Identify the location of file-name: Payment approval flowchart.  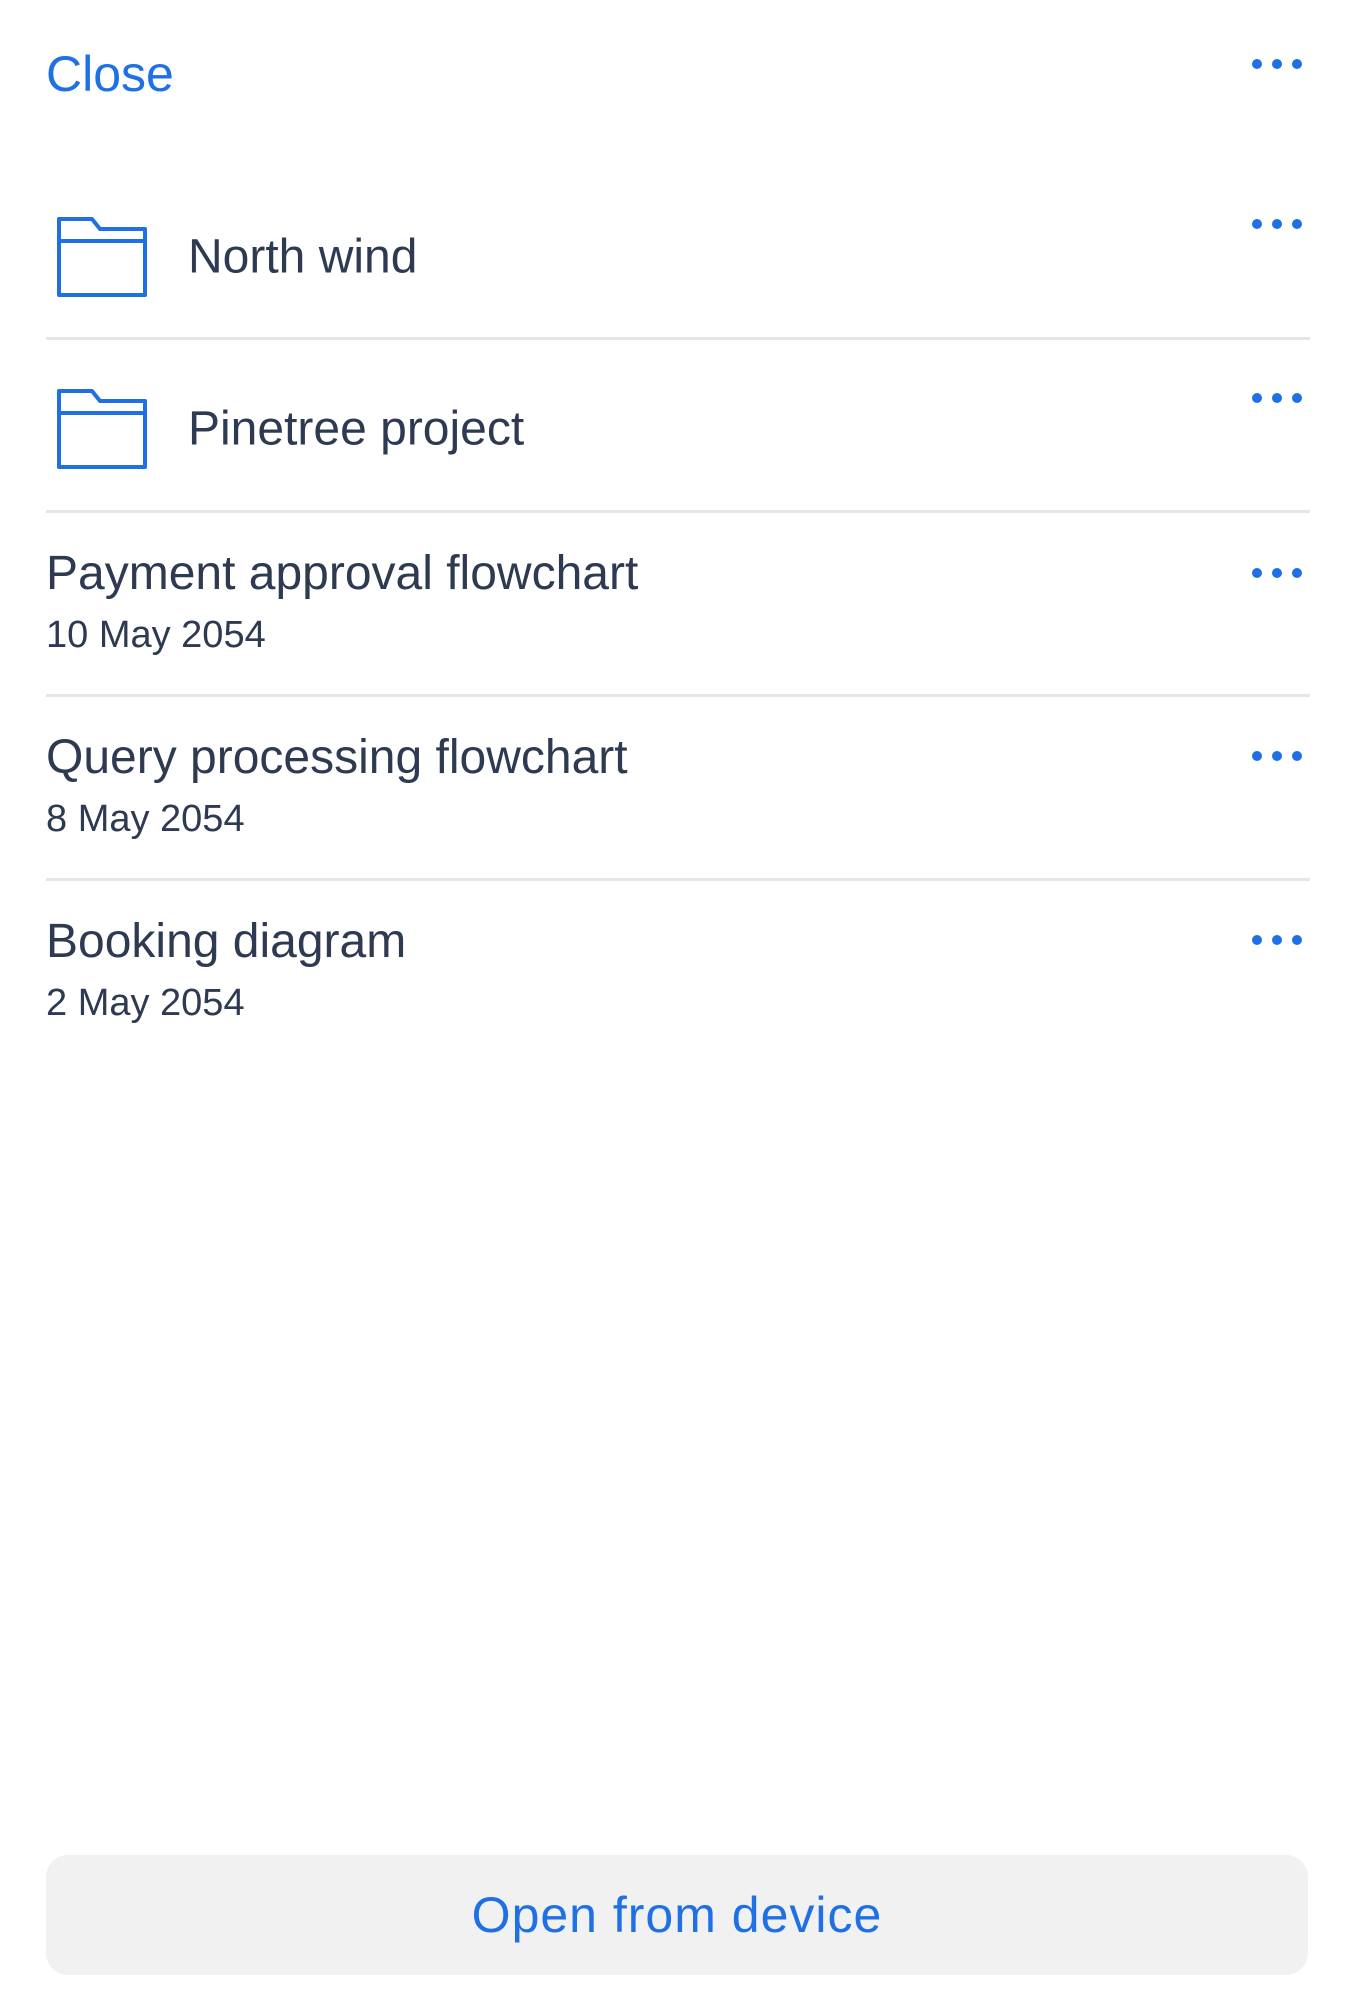
(342, 573).